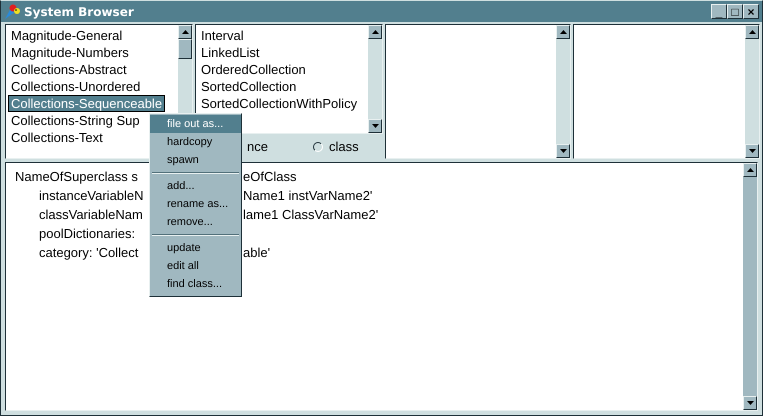  I want to click on code-text: Name1 instVarName2', so click(307, 196).